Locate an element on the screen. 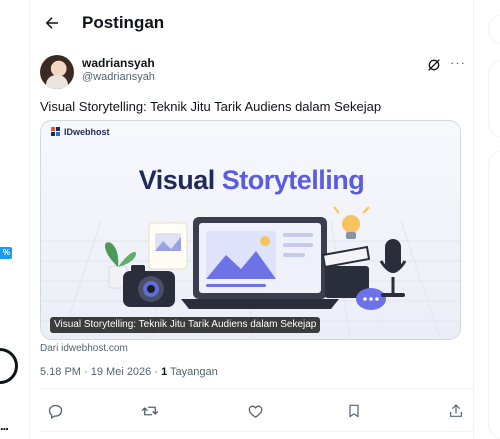 This screenshot has width=500, height=439. brand-mark-icon is located at coordinates (56, 132).